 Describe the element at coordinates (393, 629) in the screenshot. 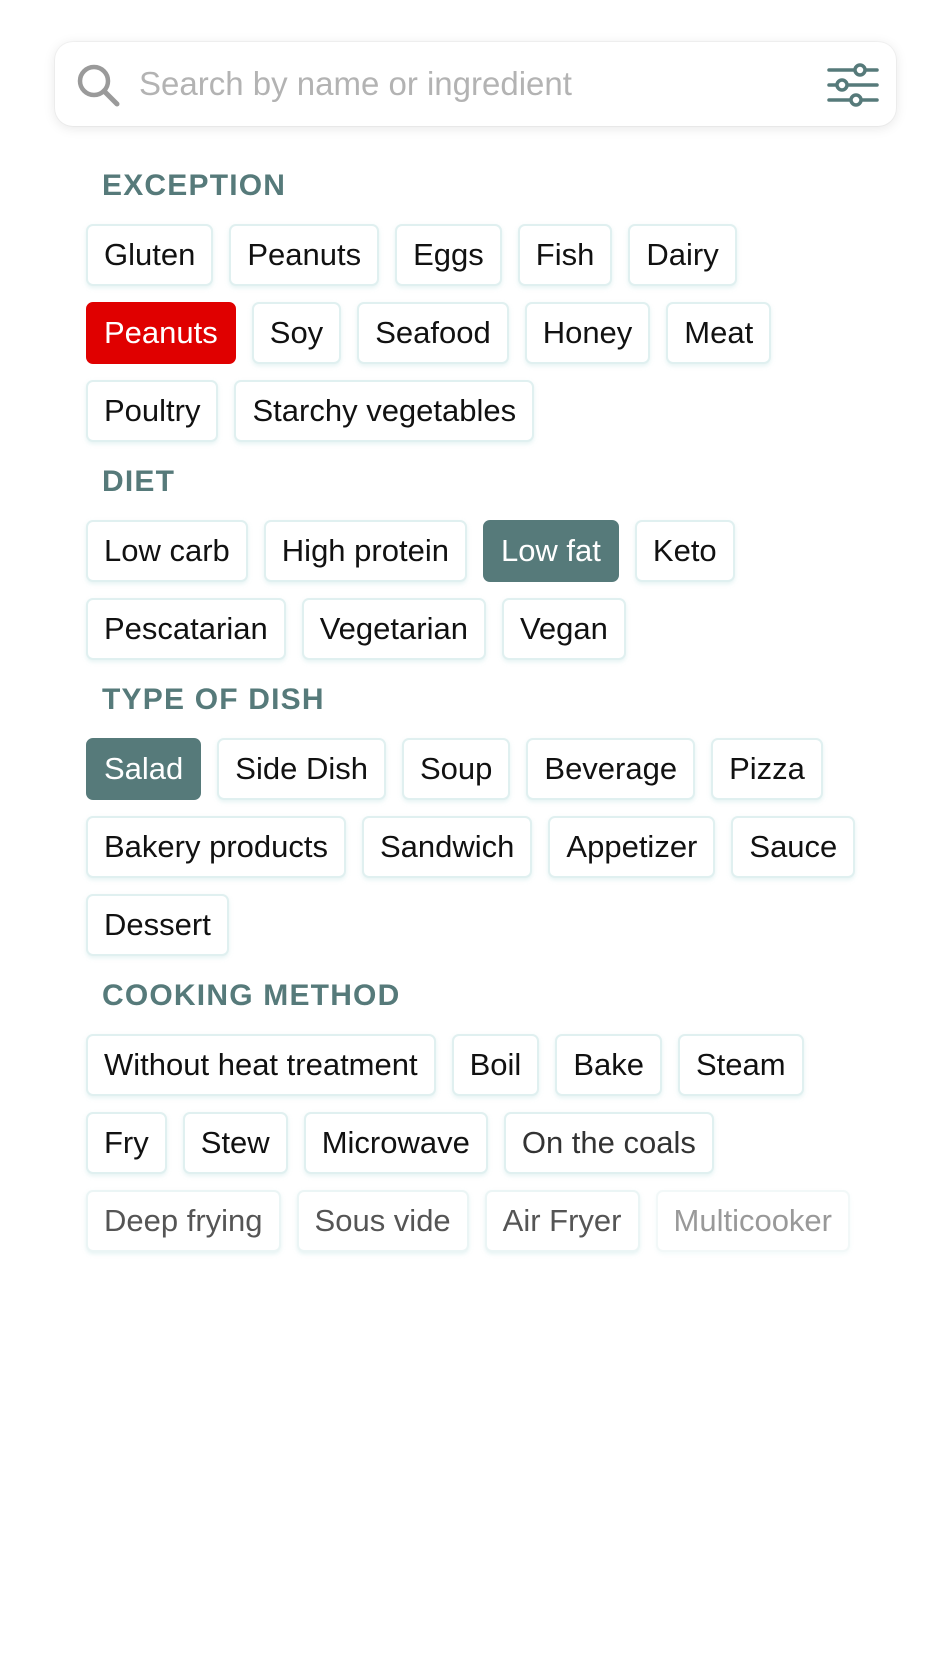

I see `chip-vegetarian: Vegetarian` at that location.